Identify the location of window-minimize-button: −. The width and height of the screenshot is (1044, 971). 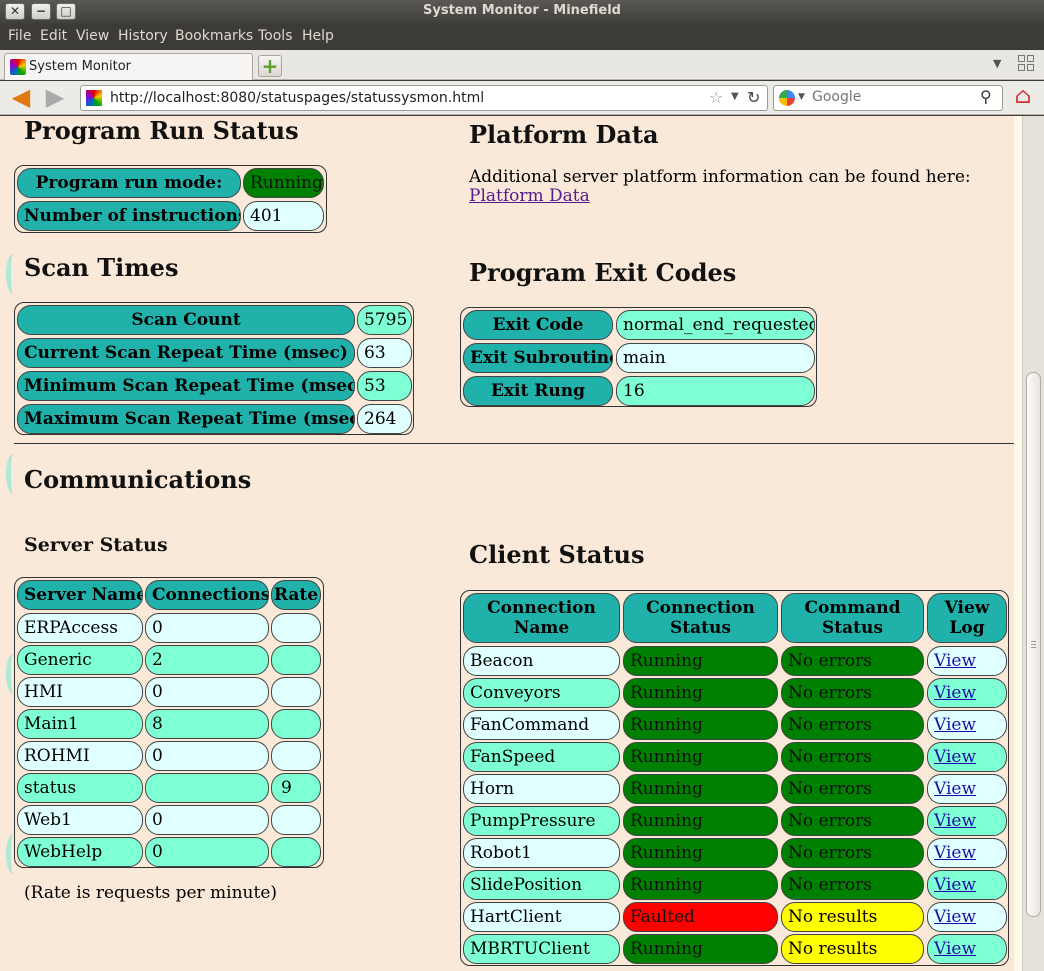
(41, 11).